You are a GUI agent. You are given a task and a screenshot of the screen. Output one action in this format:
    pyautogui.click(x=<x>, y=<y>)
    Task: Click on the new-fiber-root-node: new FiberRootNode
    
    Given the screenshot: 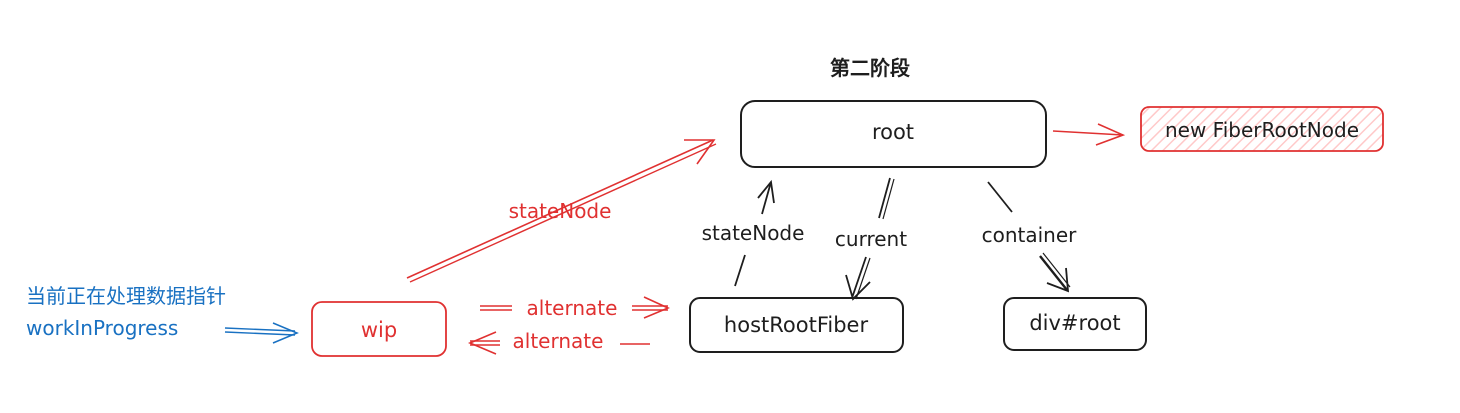 What is the action you would take?
    pyautogui.click(x=1262, y=129)
    